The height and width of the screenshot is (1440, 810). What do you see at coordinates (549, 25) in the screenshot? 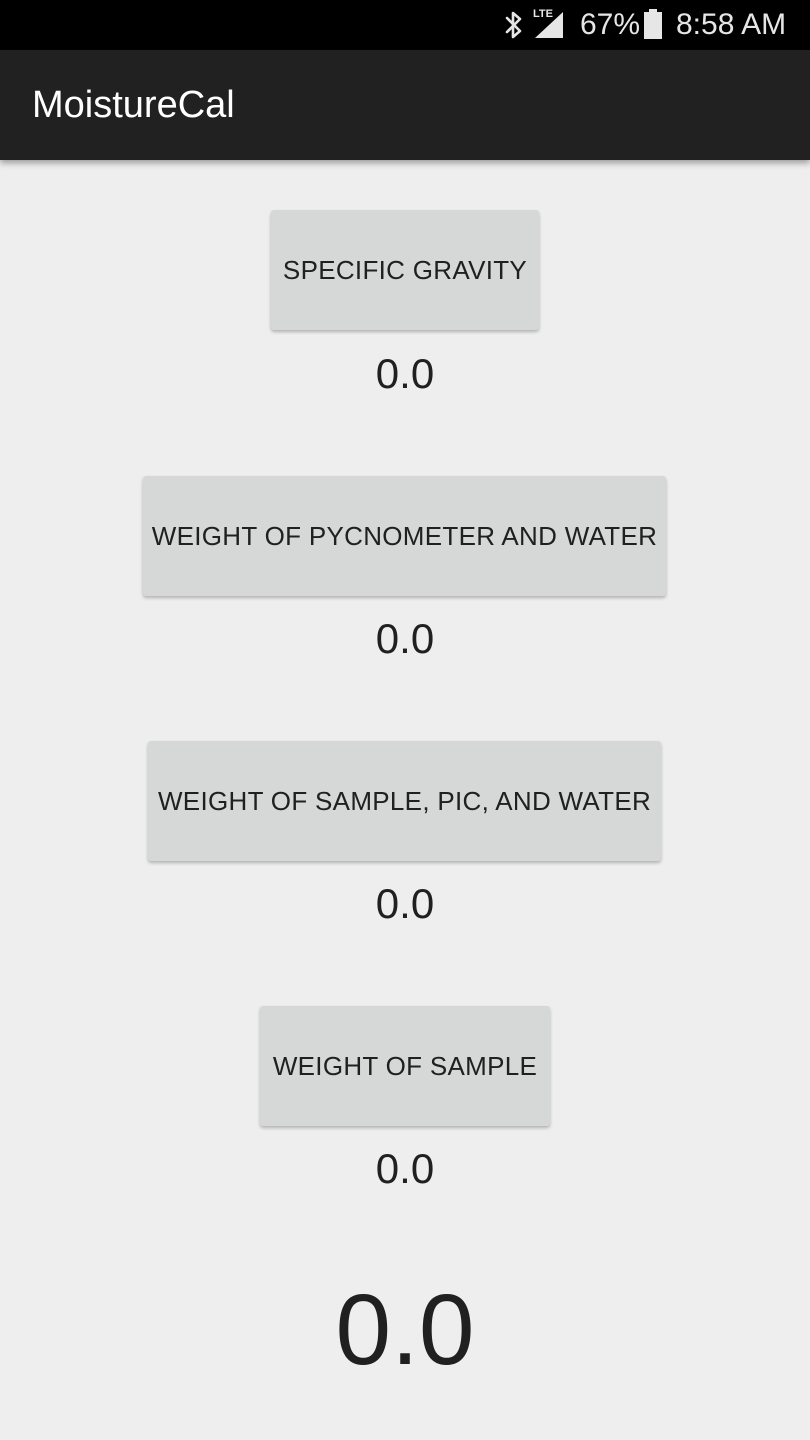
I see `cell-signal-icon` at bounding box center [549, 25].